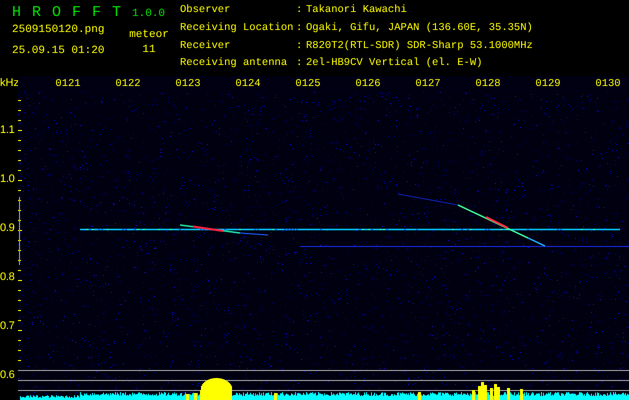  Describe the element at coordinates (248, 84) in the screenshot. I see `time-label: 0124` at that location.